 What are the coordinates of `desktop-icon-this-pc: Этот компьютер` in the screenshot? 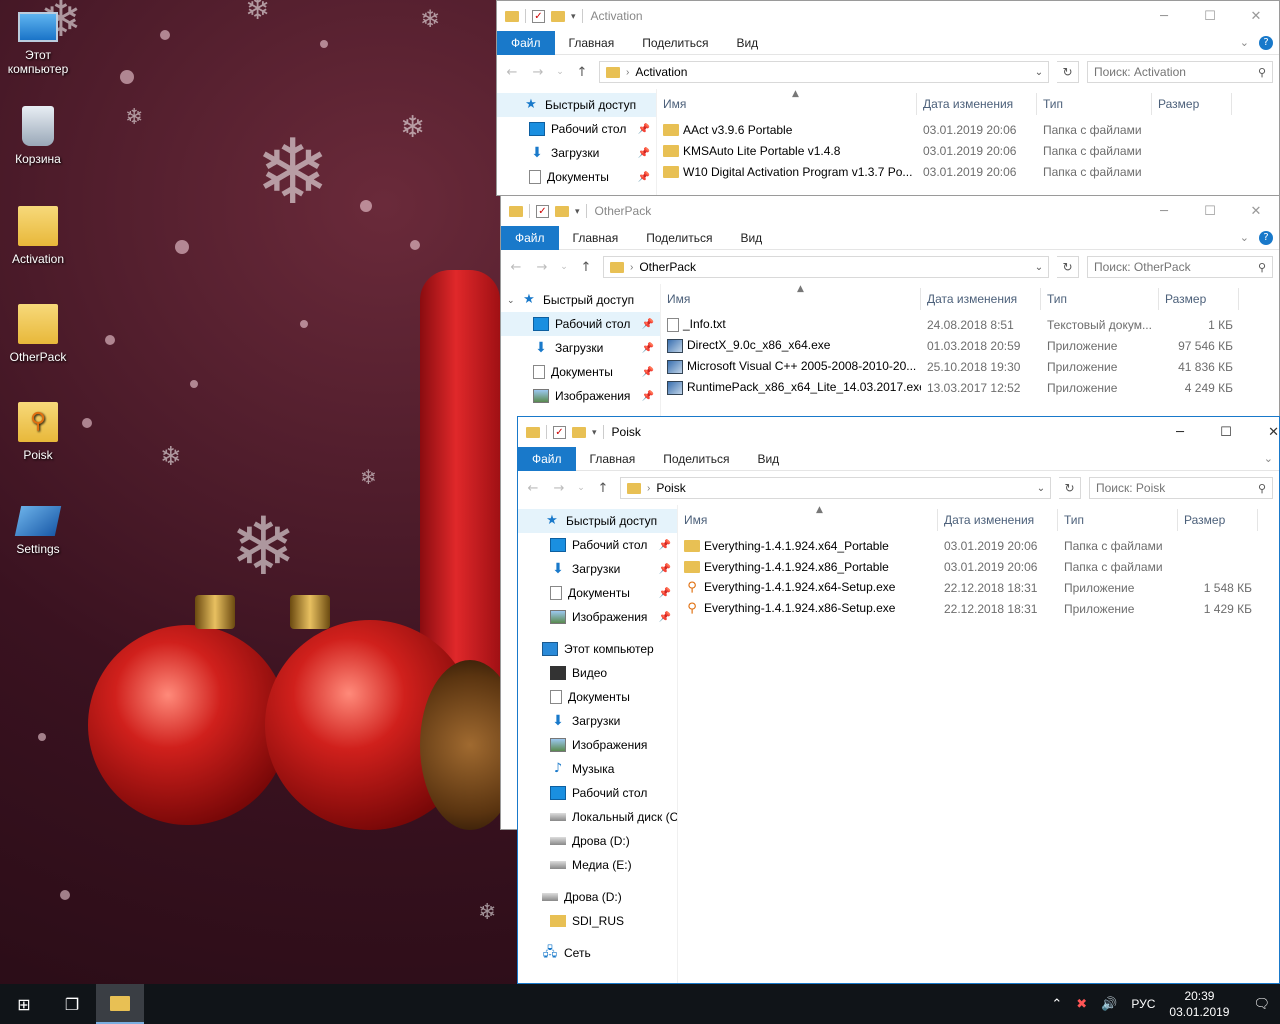 It's located at (38, 42).